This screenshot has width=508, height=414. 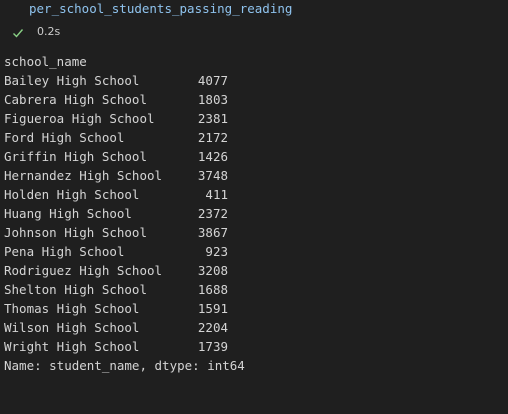 I want to click on row-school-name: Johnson High School, so click(x=75, y=232).